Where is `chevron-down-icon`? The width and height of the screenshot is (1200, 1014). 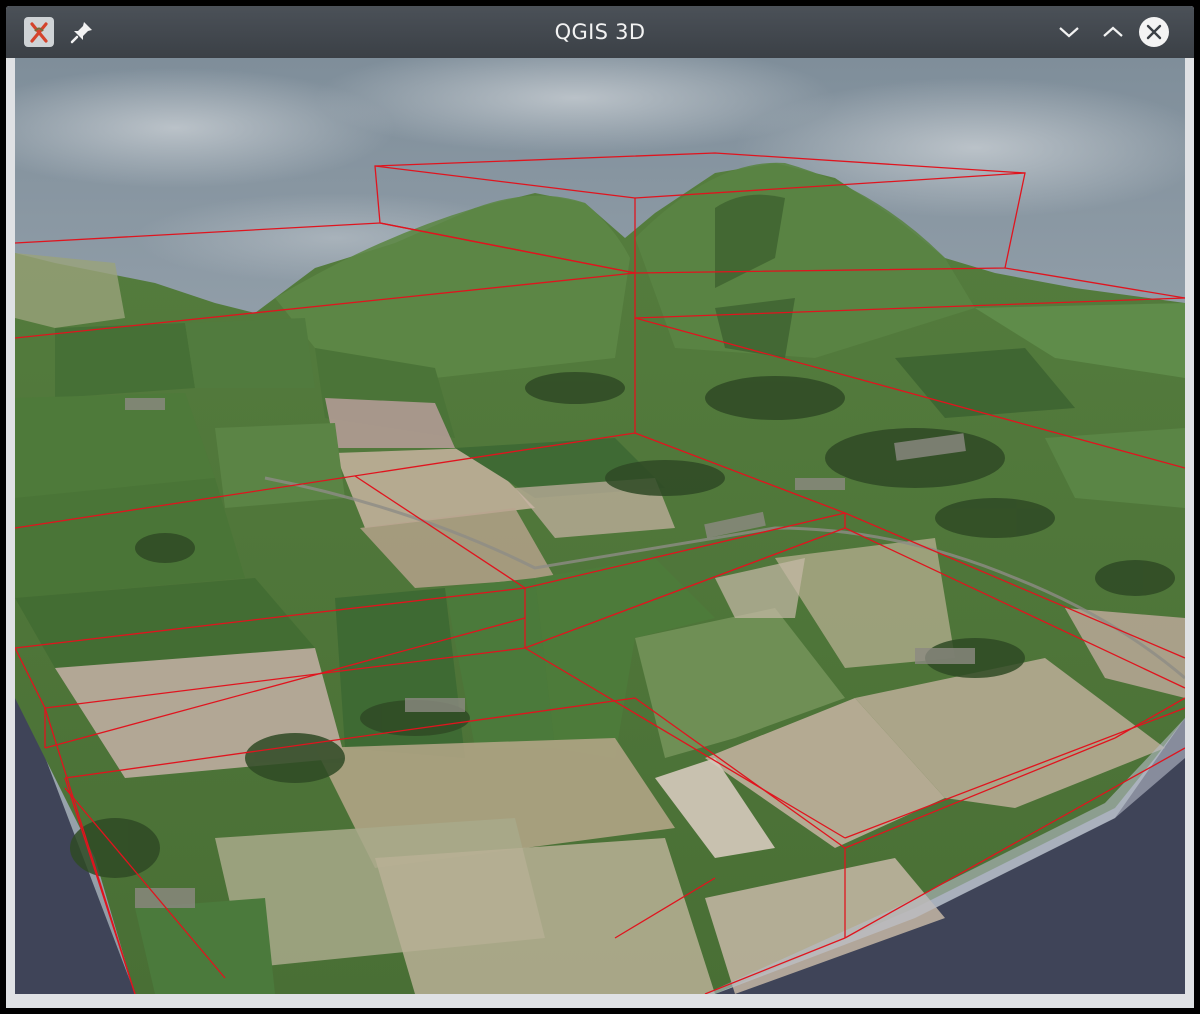 chevron-down-icon is located at coordinates (1069, 32).